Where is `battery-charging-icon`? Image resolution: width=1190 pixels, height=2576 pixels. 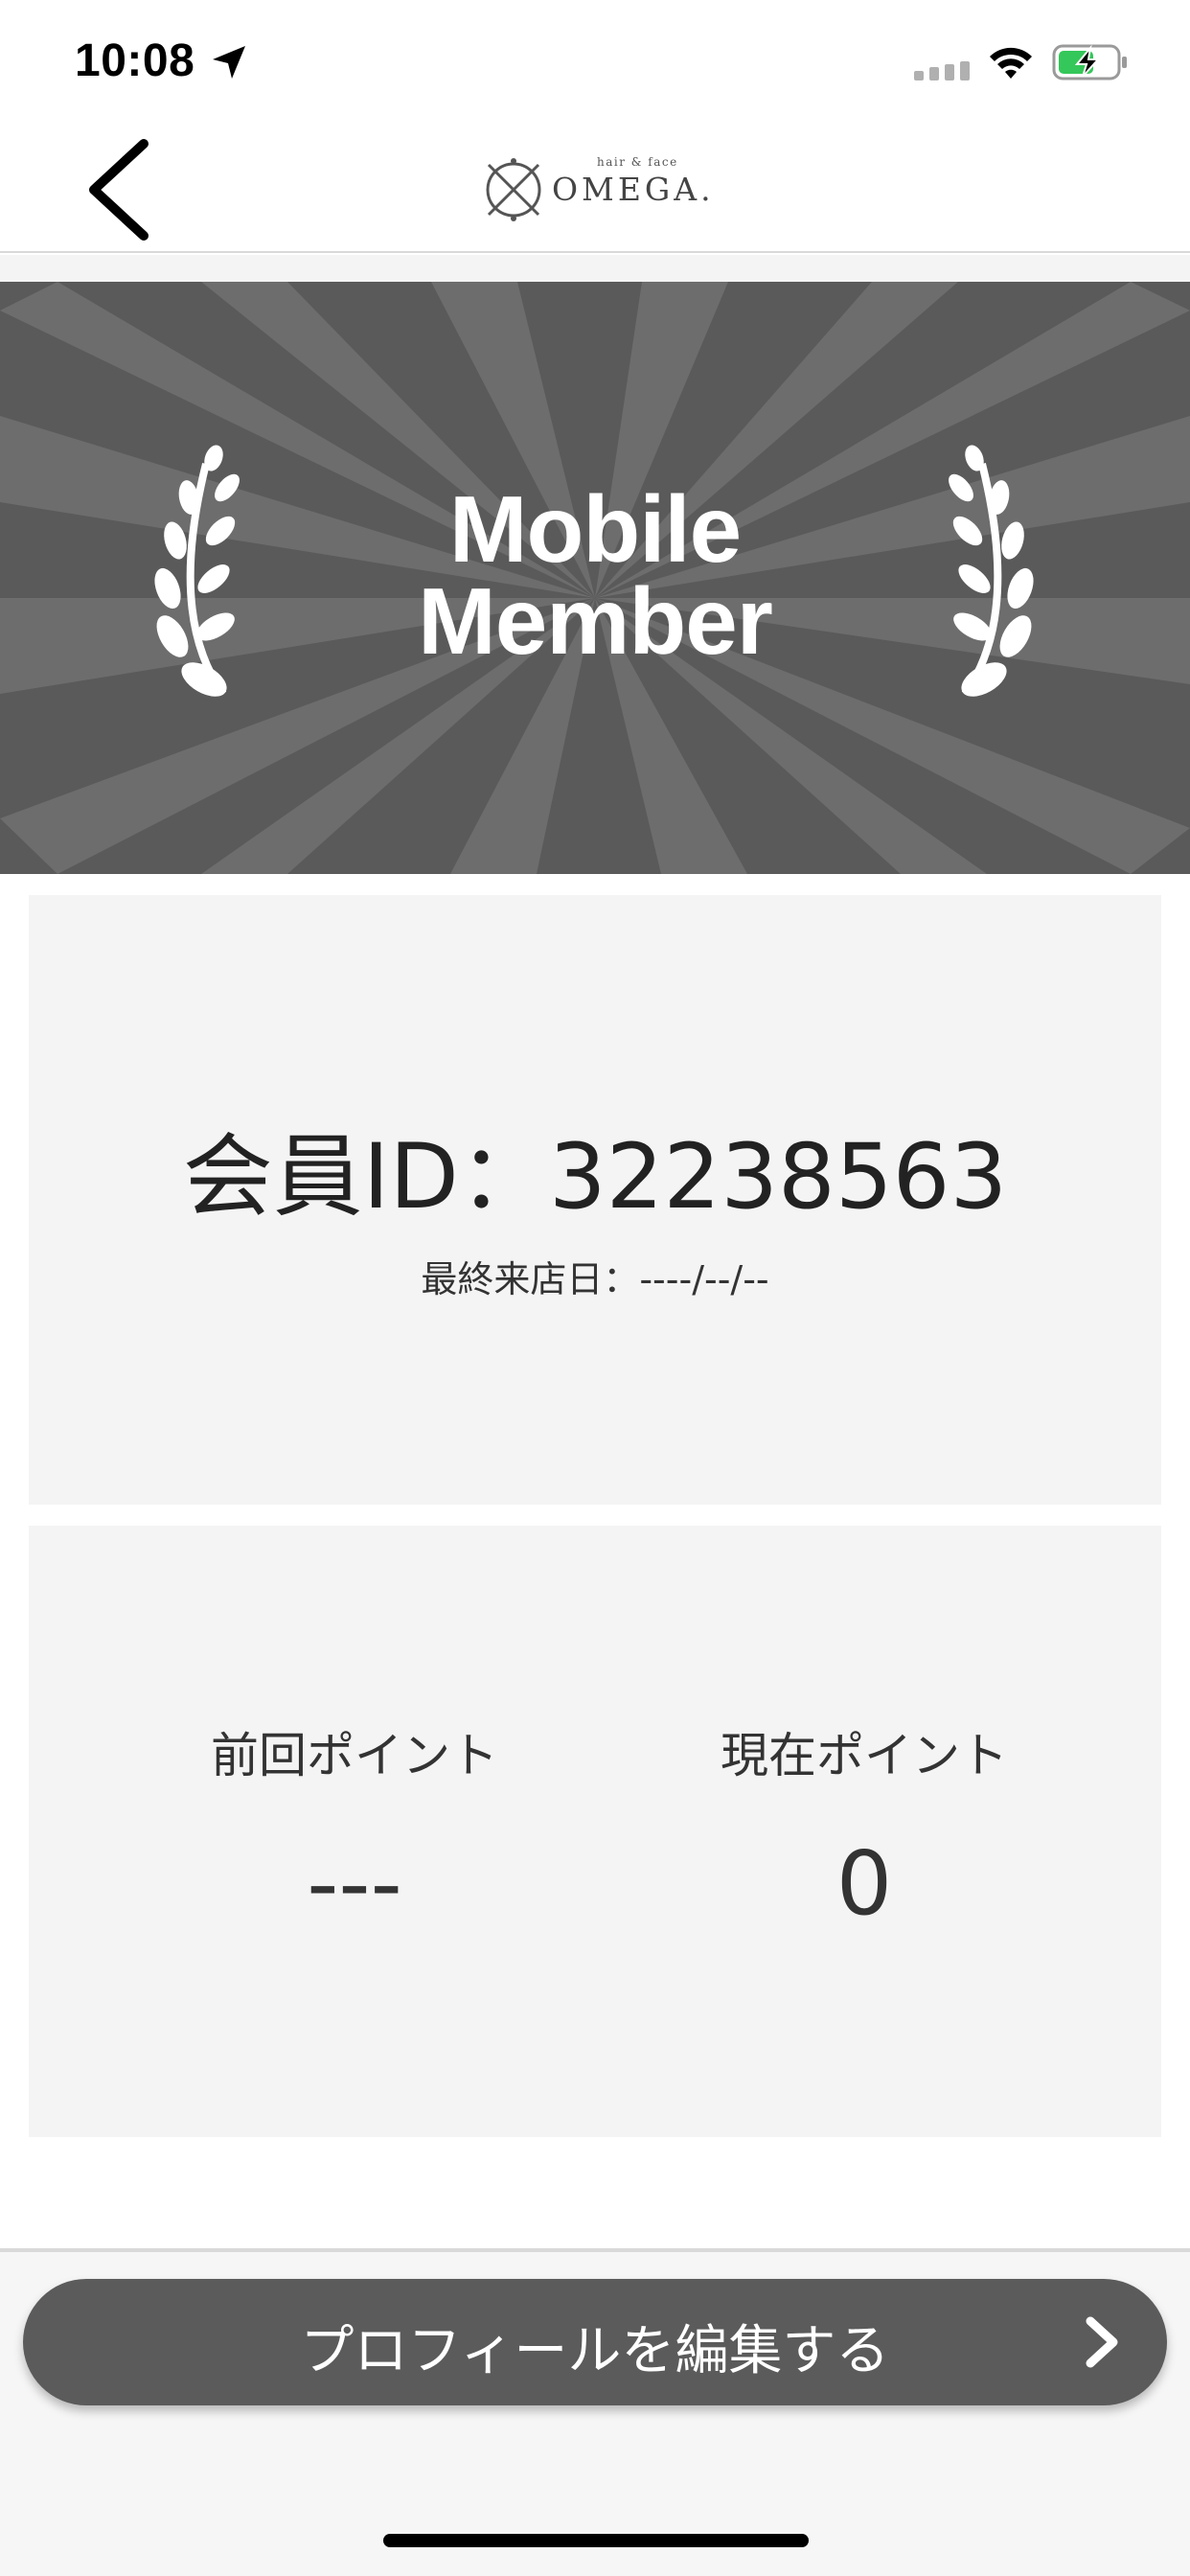 battery-charging-icon is located at coordinates (1090, 62).